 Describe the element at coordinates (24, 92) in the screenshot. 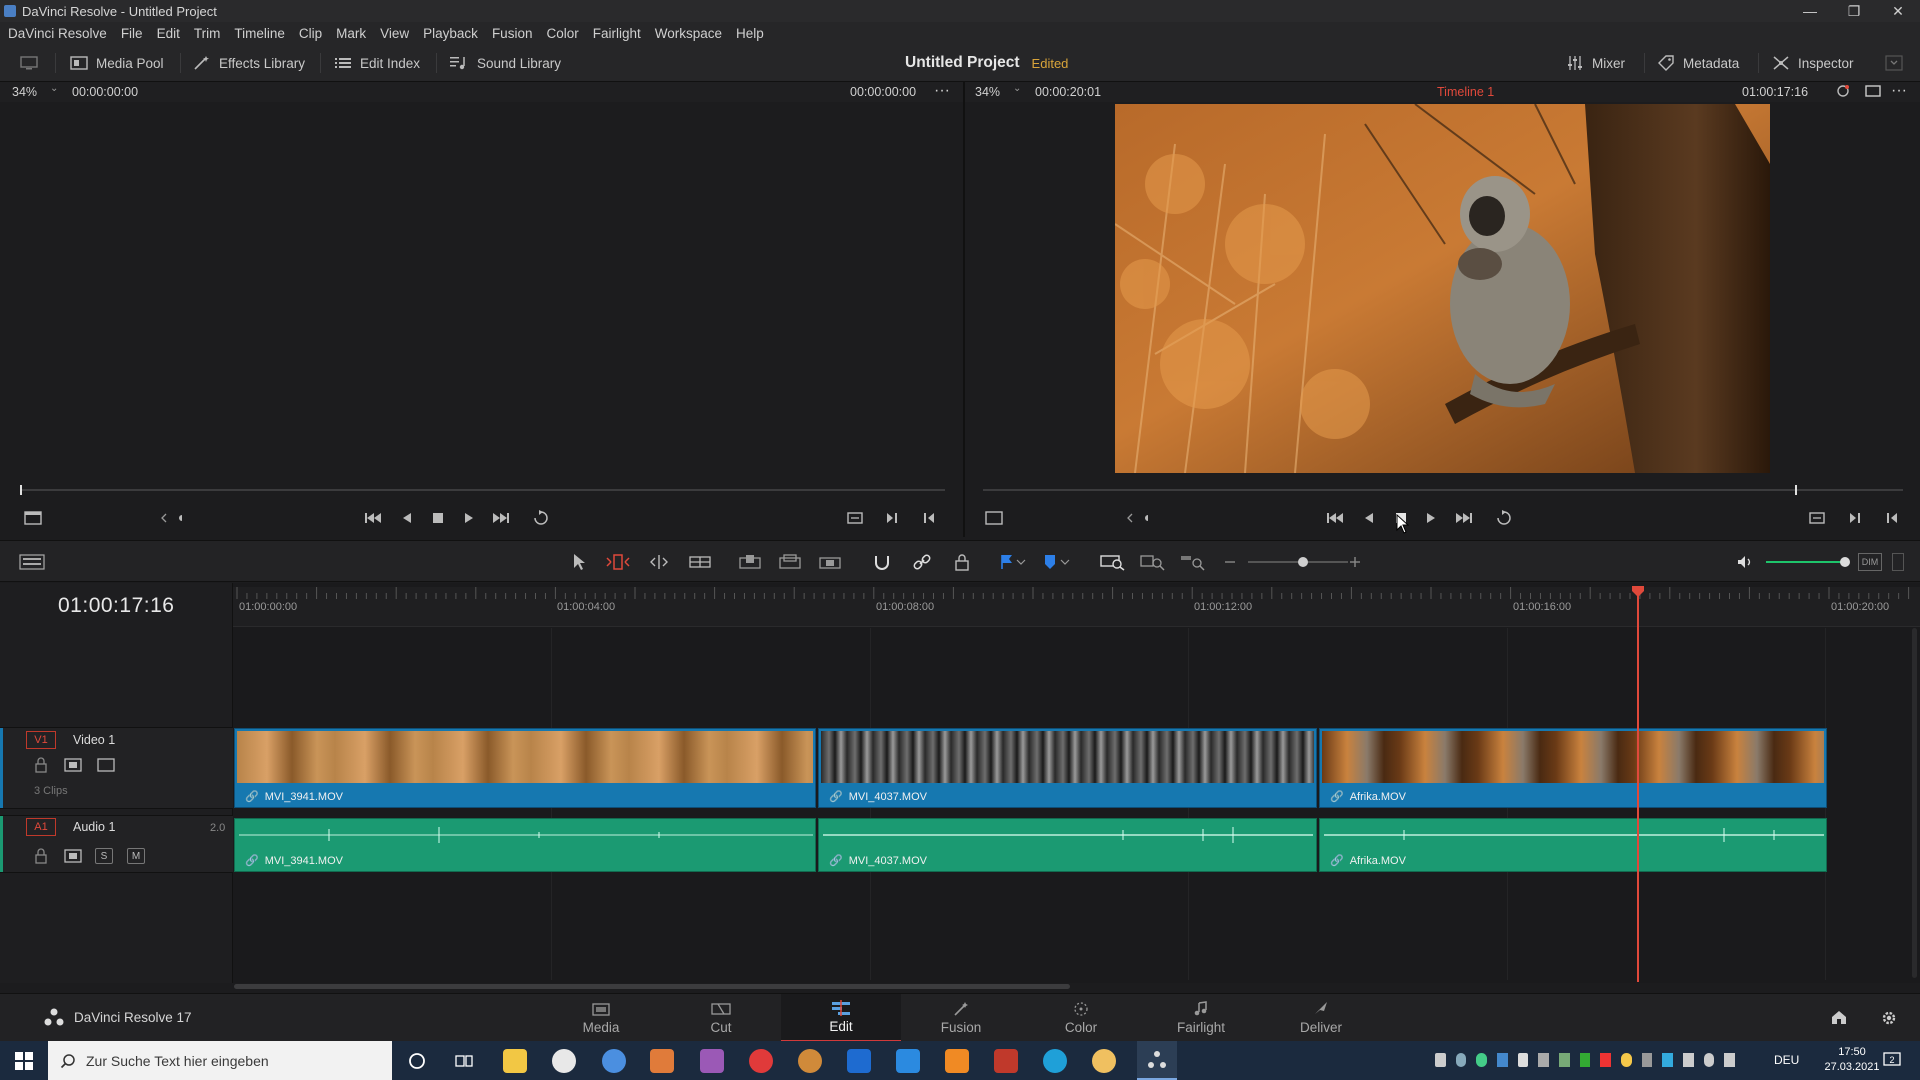

I see `source-zoom: 34%` at that location.